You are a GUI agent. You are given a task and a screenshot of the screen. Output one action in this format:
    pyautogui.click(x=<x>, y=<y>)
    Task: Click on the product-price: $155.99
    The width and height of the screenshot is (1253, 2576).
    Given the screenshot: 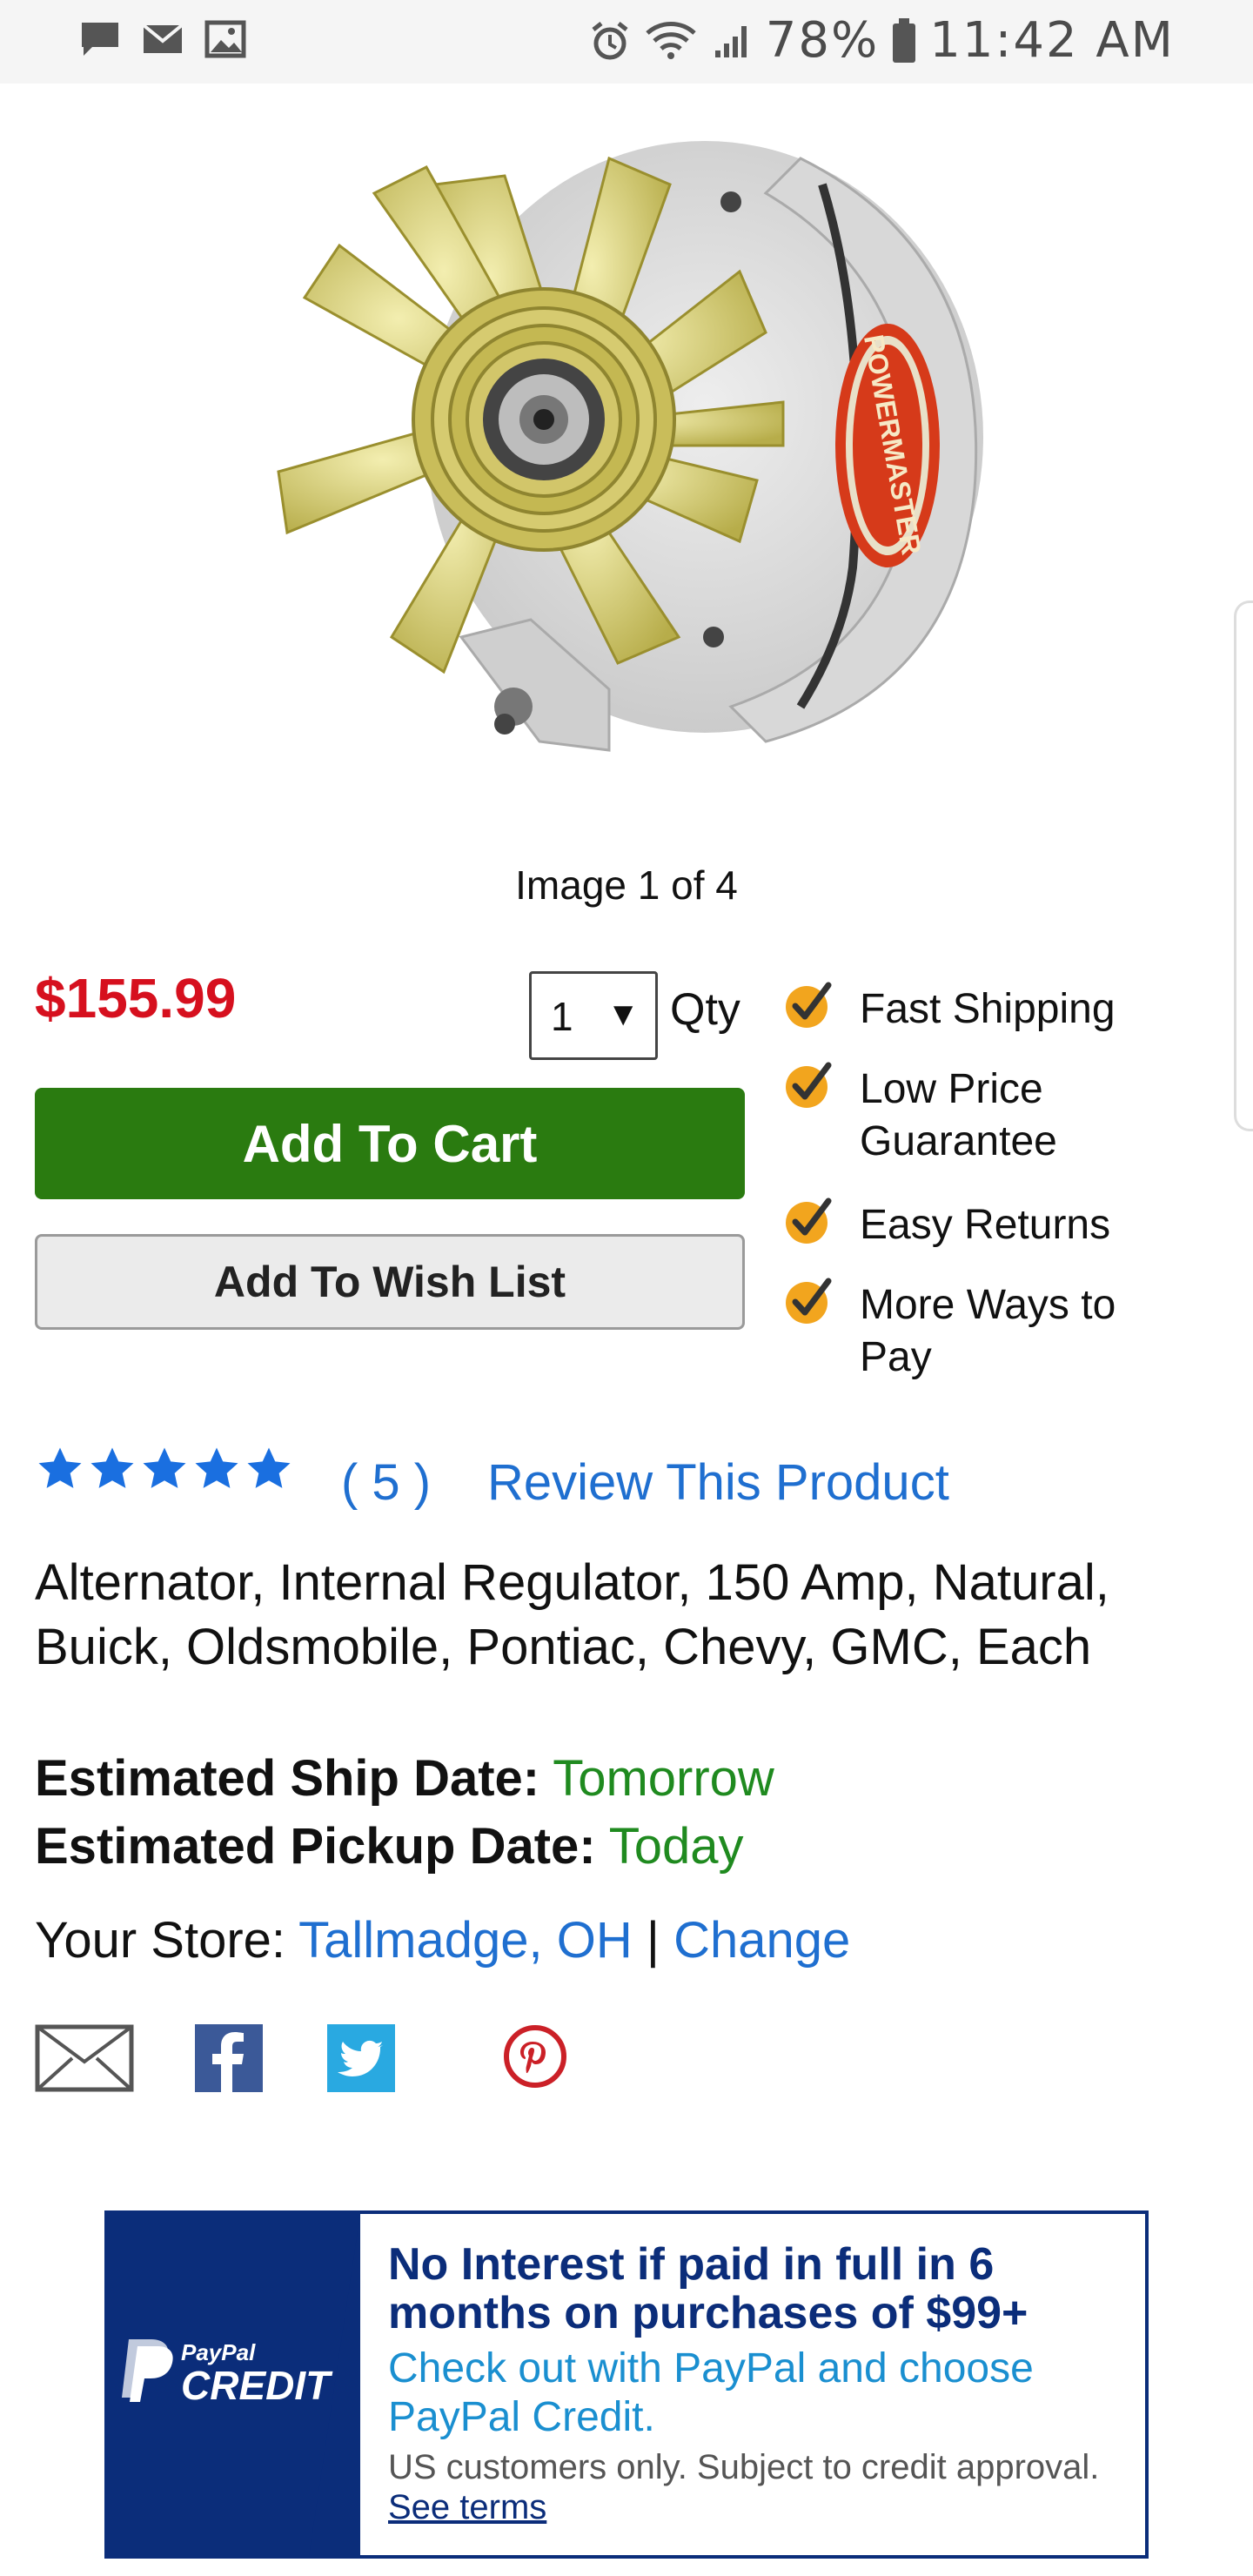 What is the action you would take?
    pyautogui.click(x=136, y=999)
    